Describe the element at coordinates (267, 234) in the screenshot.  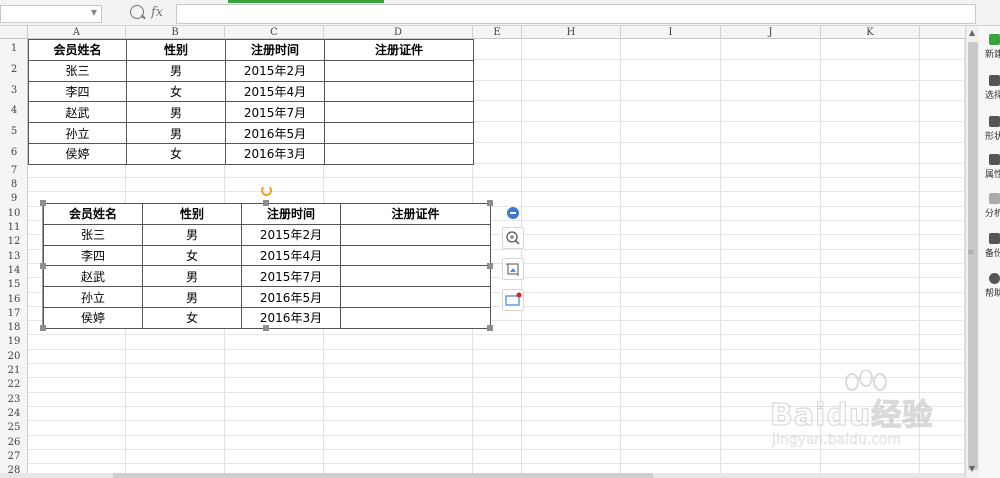
I see `table-row: 张三男 2015年2月` at that location.